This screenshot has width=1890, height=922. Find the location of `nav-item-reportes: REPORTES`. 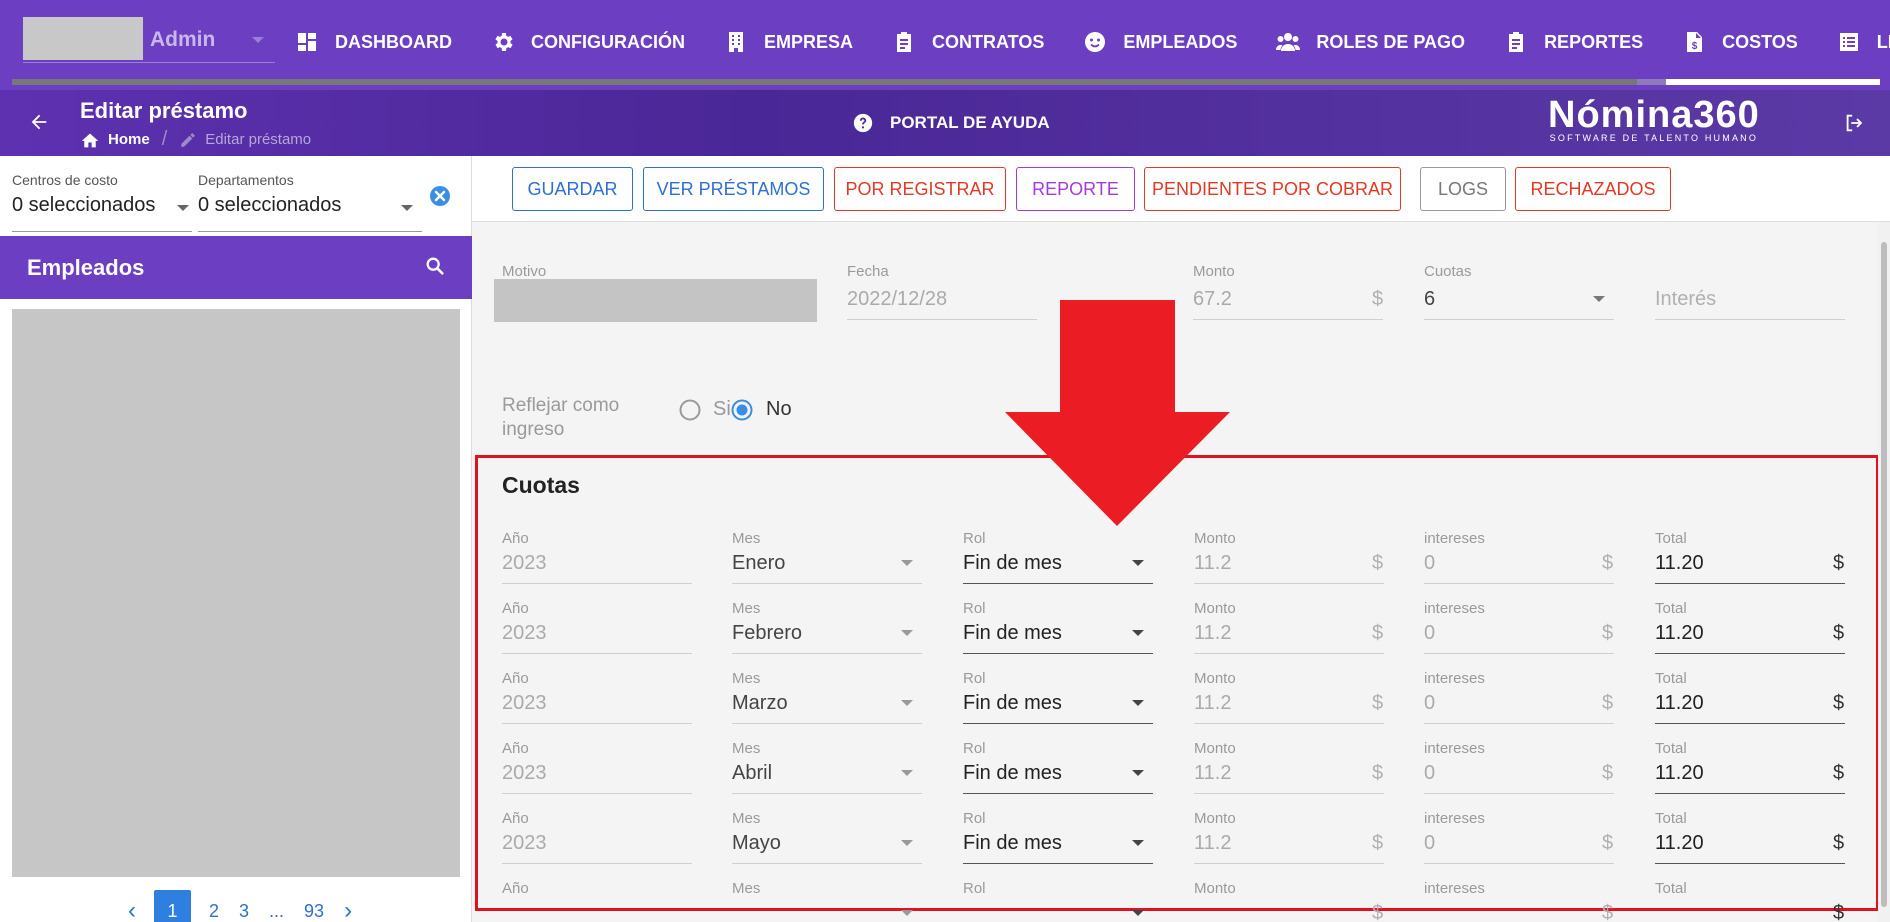

nav-item-reportes: REPORTES is located at coordinates (1573, 42).